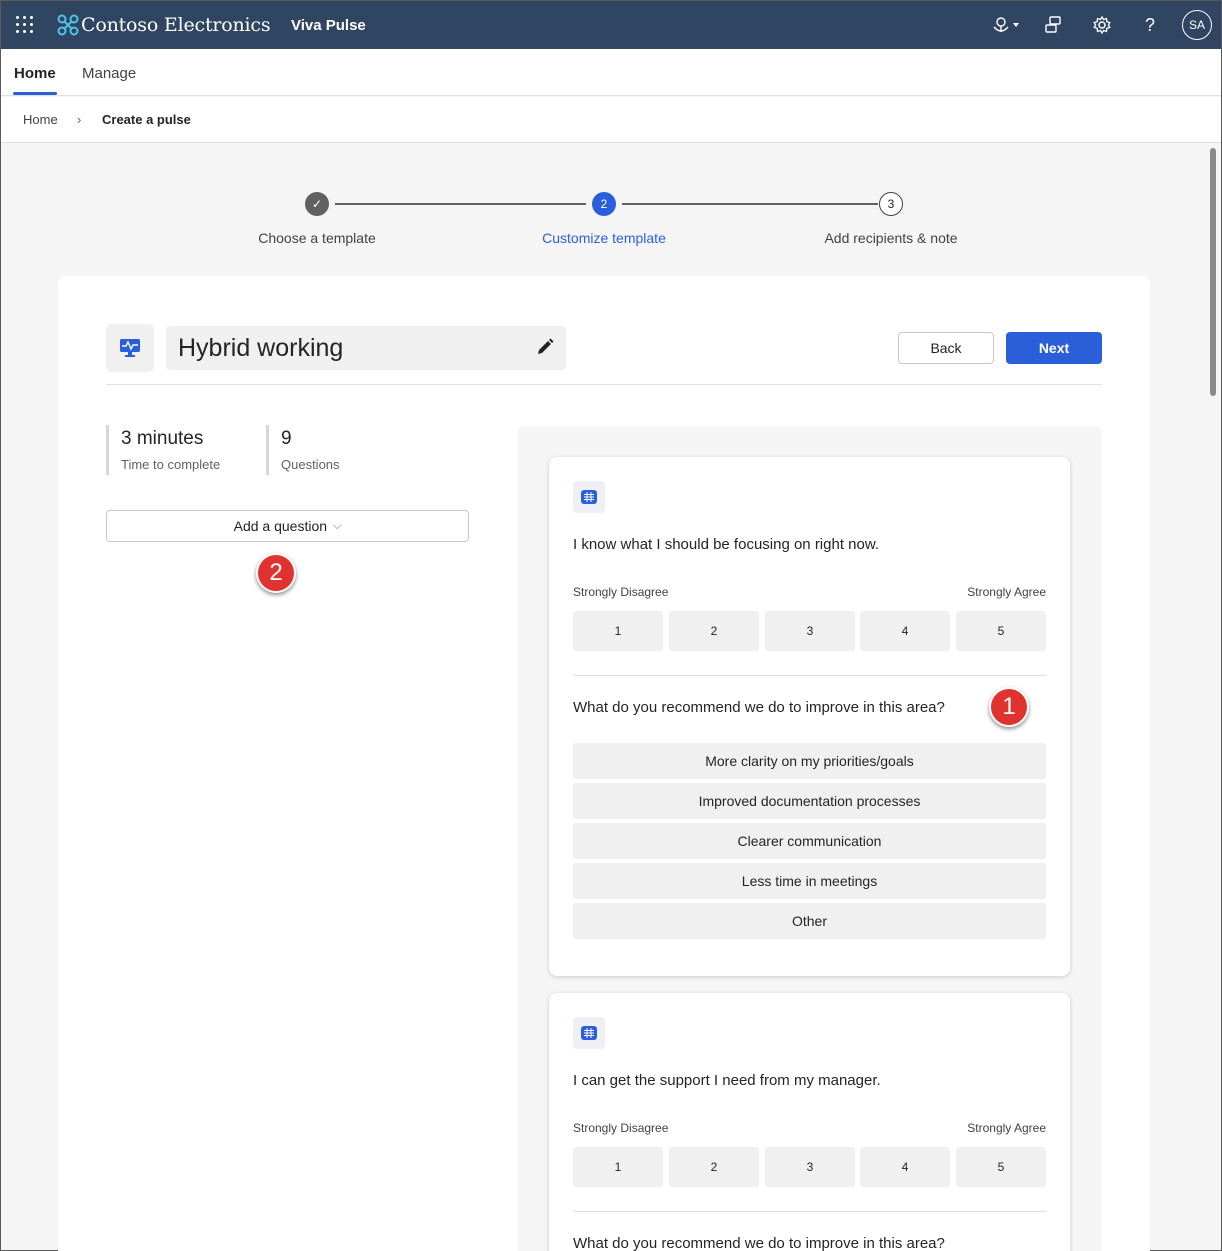 The width and height of the screenshot is (1222, 1251). Describe the element at coordinates (611, 72) in the screenshot. I see `nav-bar: Home Manage` at that location.